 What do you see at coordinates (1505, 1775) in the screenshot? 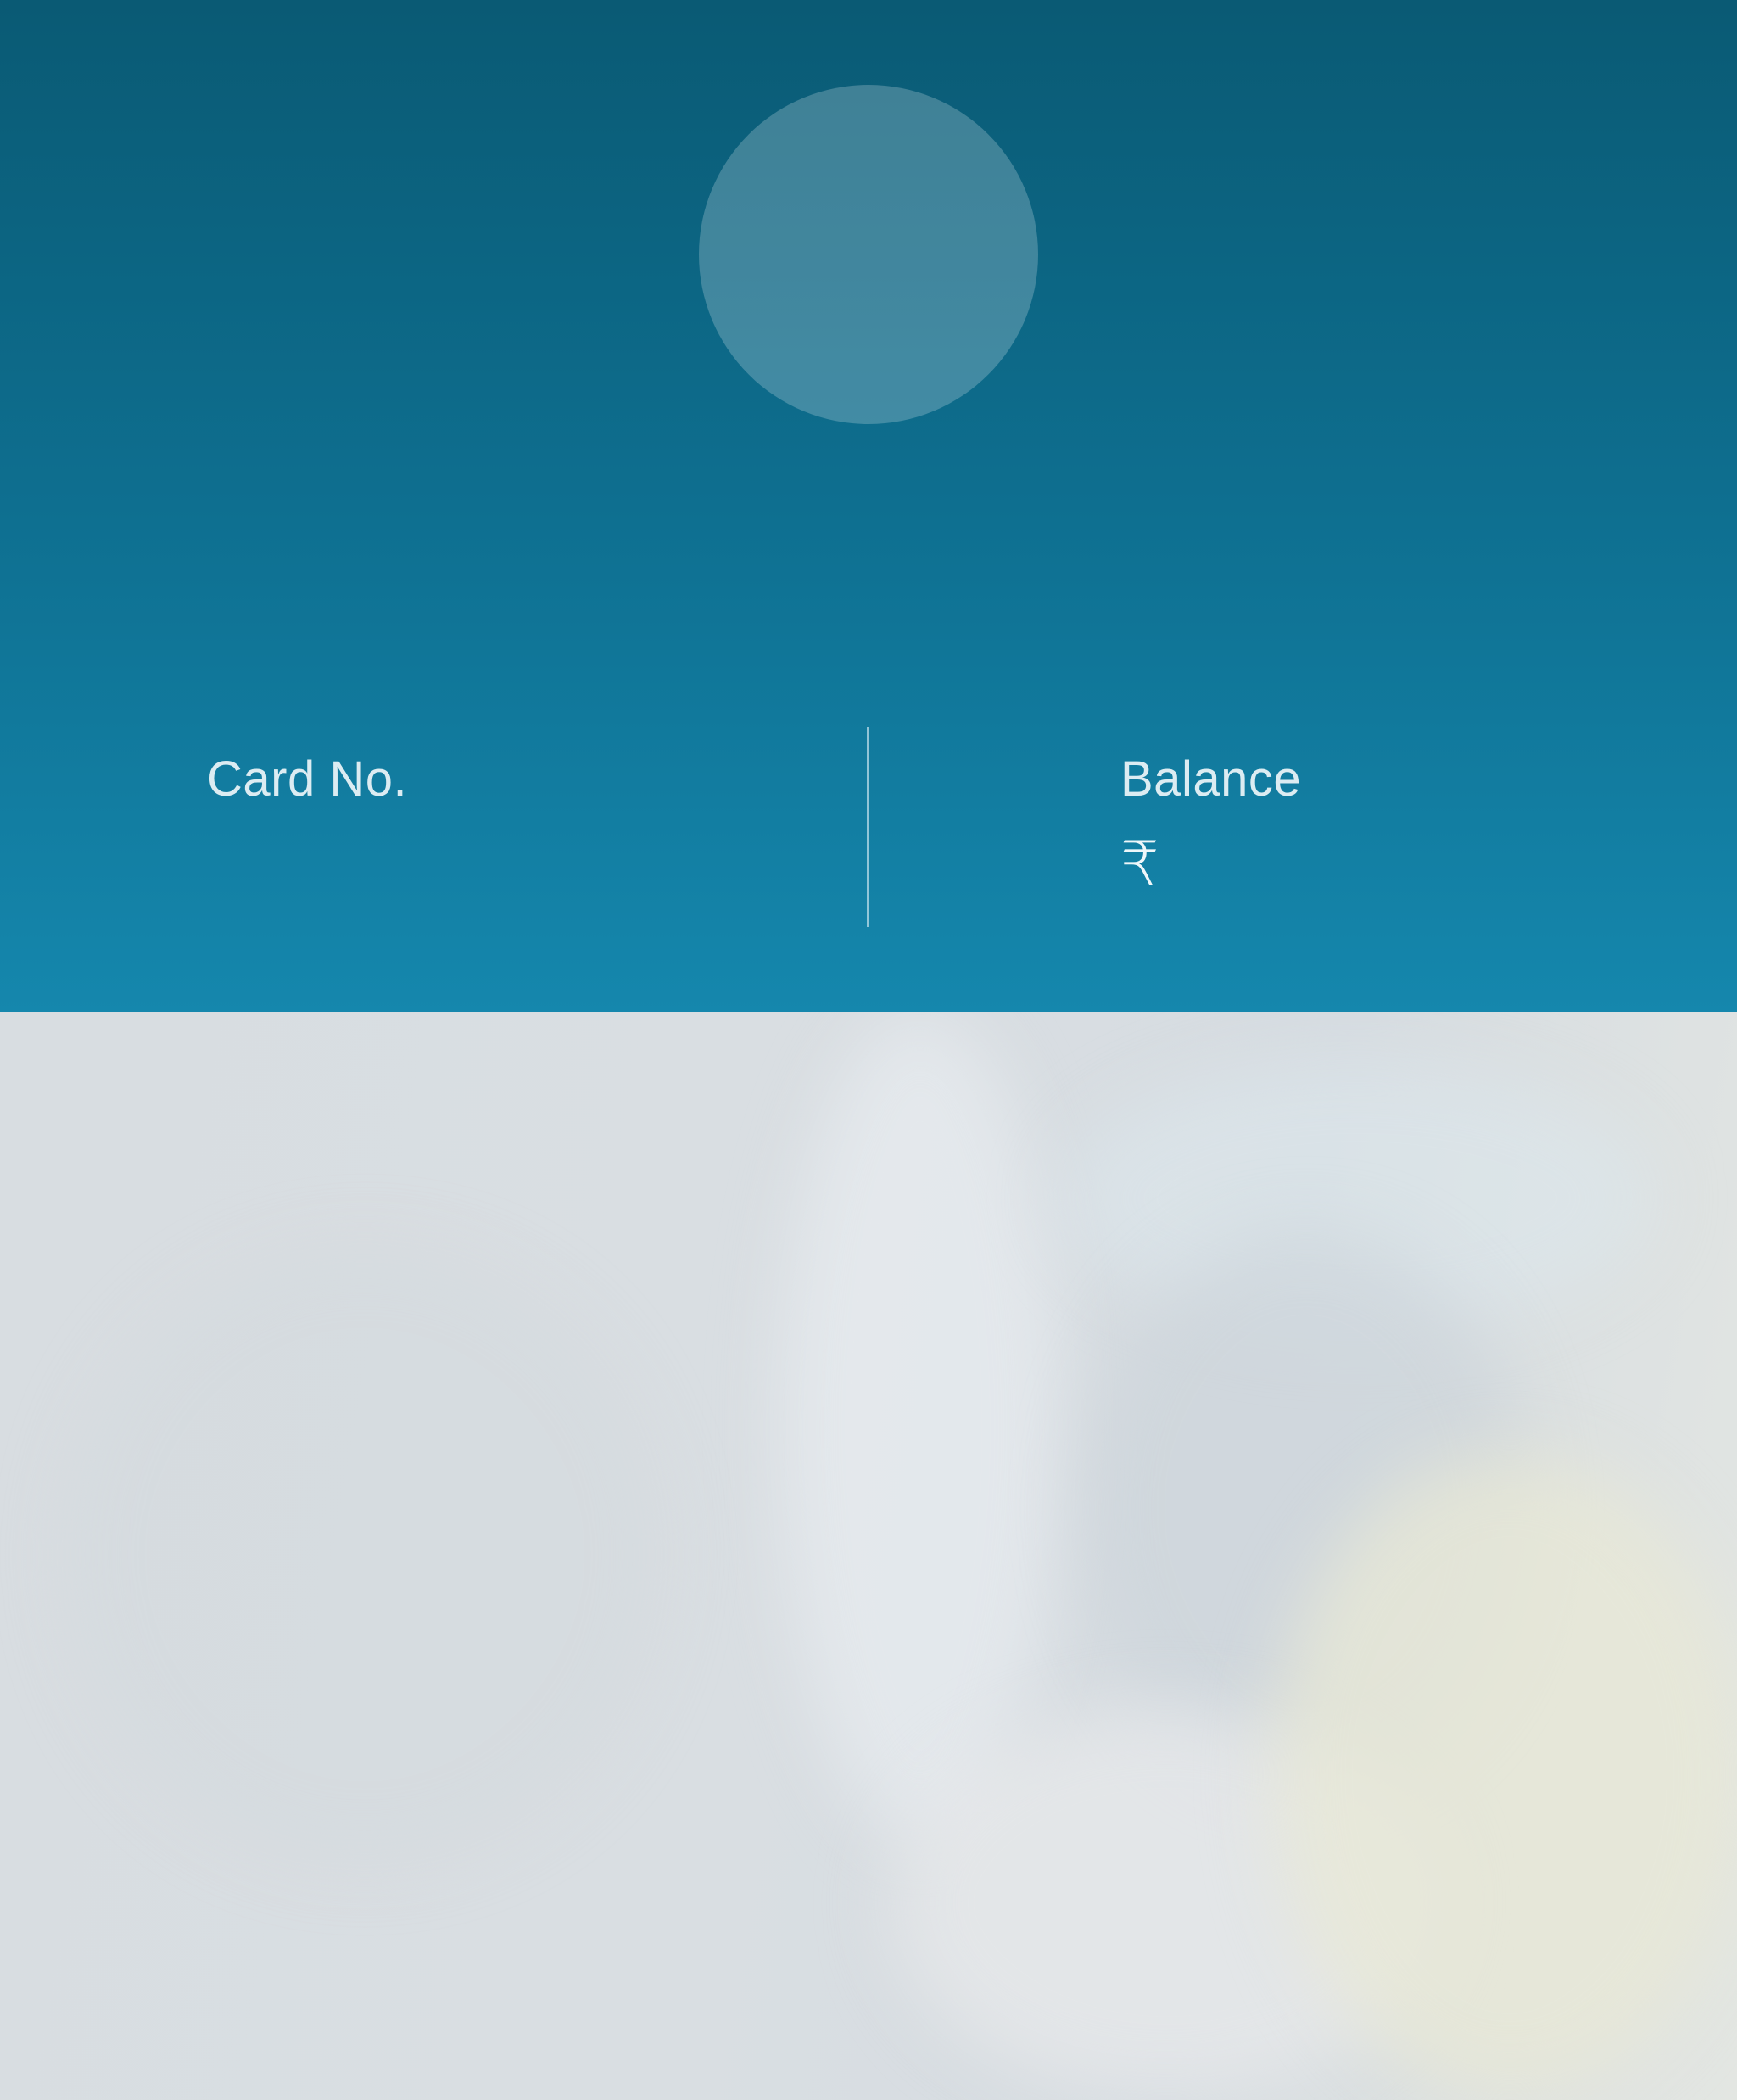
I see `photo-warm-patch` at bounding box center [1505, 1775].